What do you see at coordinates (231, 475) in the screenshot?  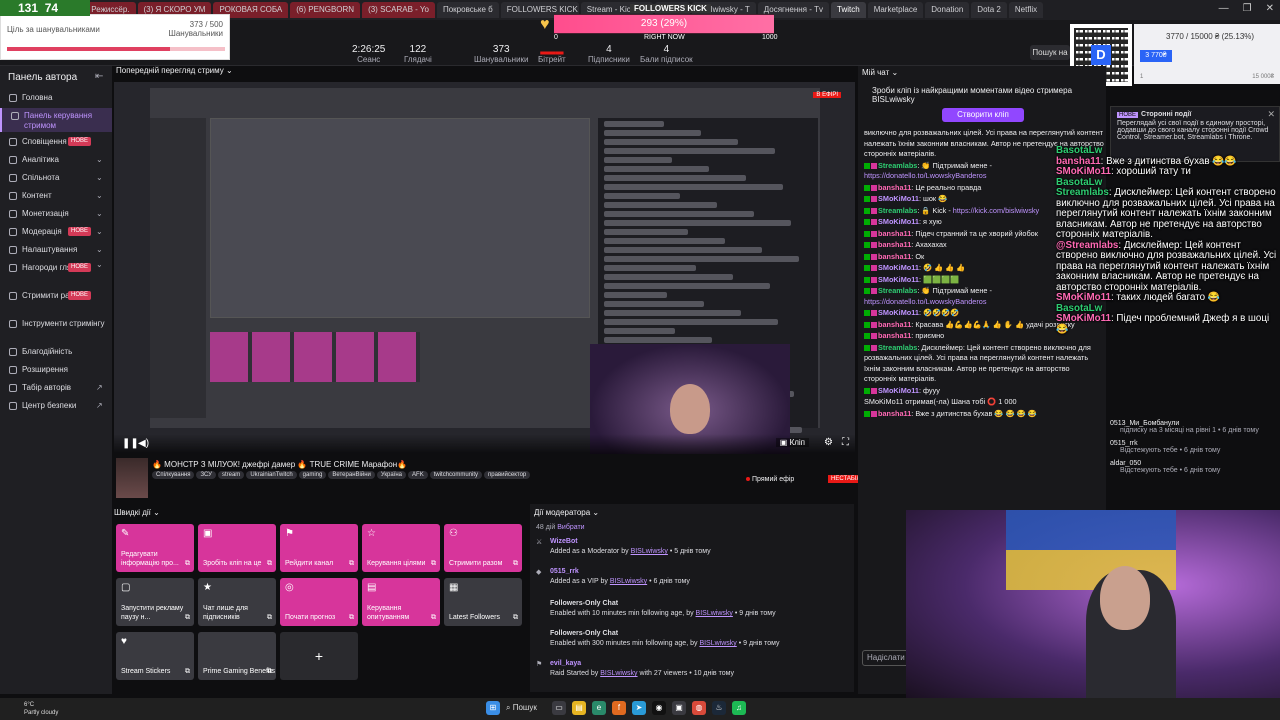 I see `stream-tag: stream` at bounding box center [231, 475].